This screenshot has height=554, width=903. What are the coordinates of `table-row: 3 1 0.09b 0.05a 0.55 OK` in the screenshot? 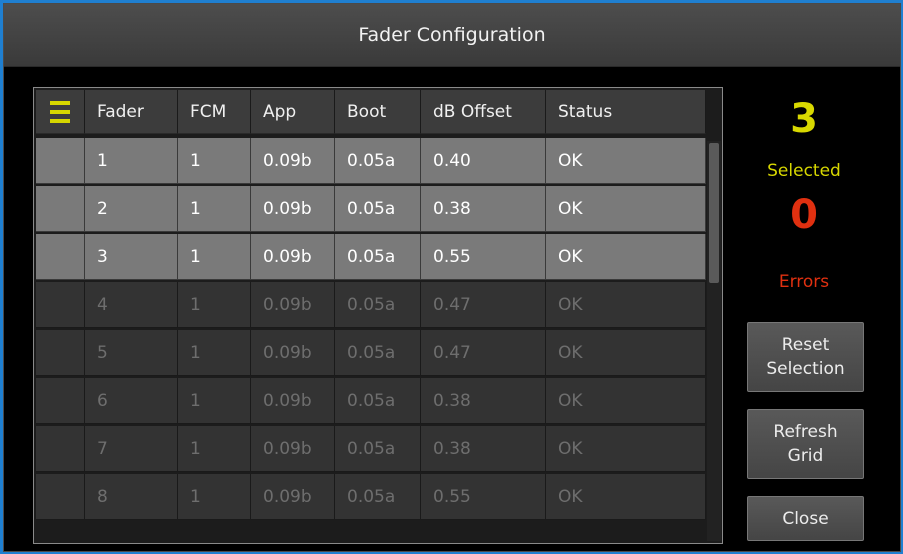 It's located at (371, 257).